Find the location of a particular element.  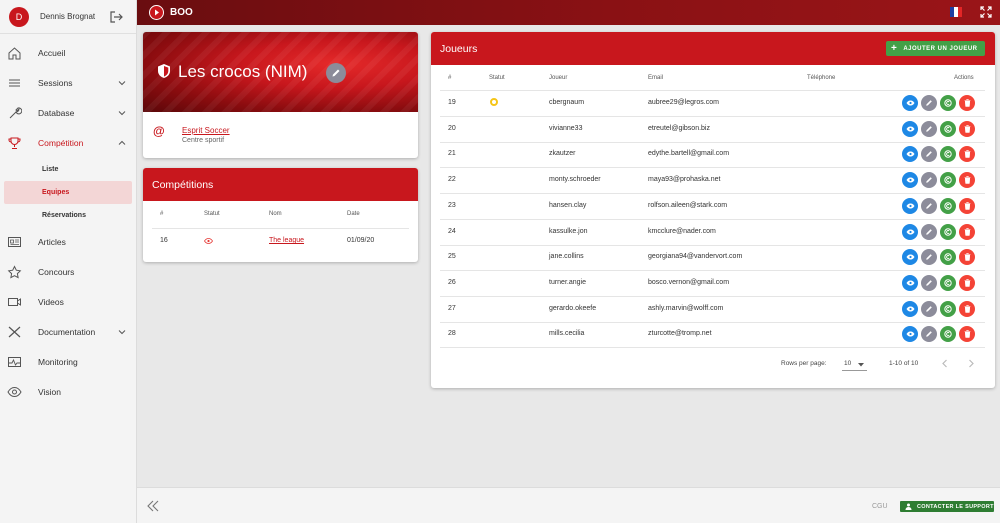

add-player-button: + AJOUTER UN JOUEUR is located at coordinates (935, 48).